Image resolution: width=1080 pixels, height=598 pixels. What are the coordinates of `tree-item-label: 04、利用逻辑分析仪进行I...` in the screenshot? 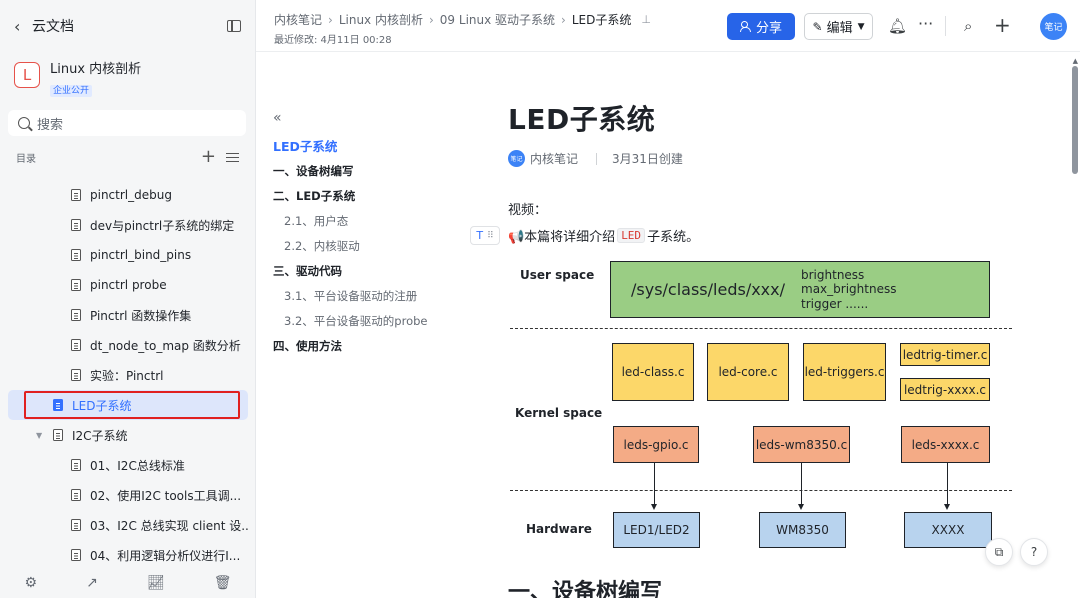 It's located at (165, 555).